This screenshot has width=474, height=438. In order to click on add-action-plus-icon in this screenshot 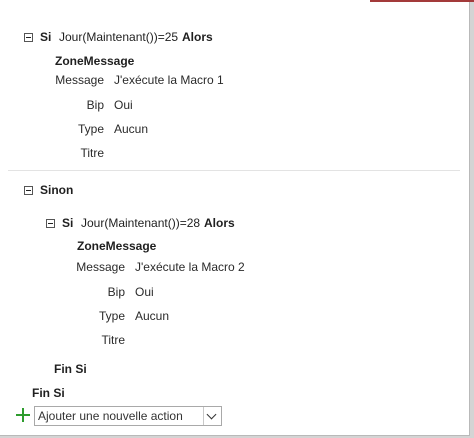, I will do `click(23, 415)`.